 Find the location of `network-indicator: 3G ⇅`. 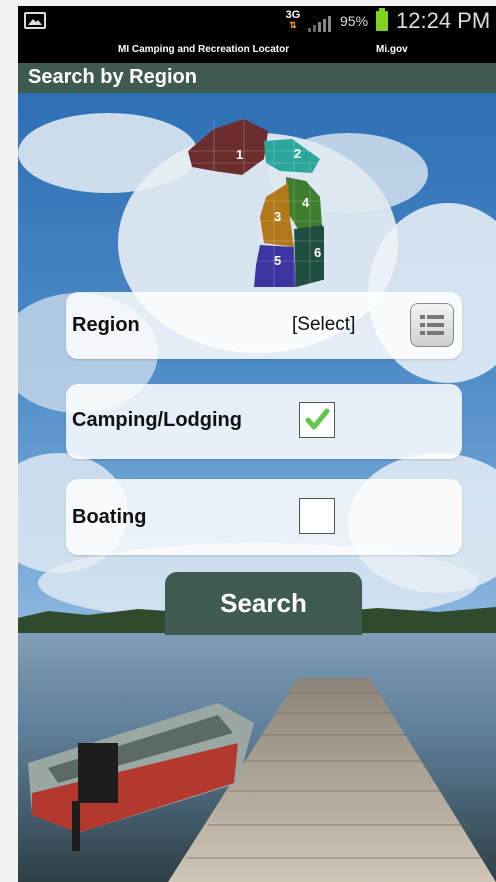

network-indicator: 3G ⇅ is located at coordinates (293, 20).